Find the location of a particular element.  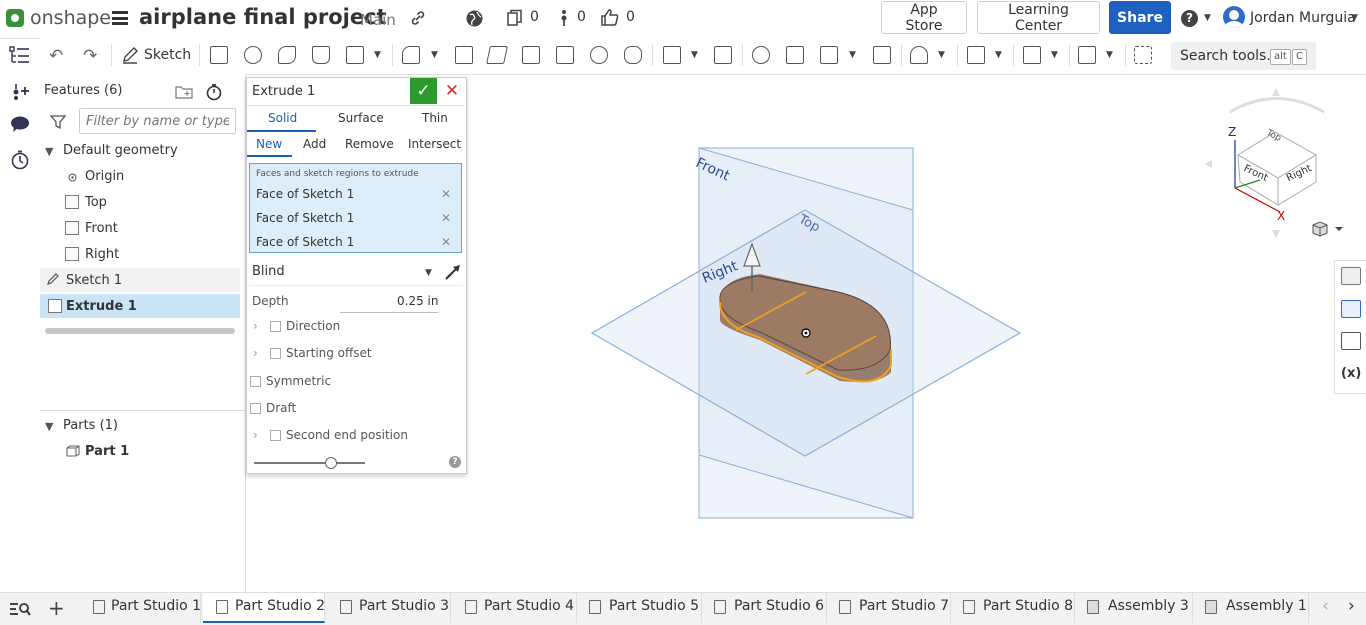

filter-icon is located at coordinates (58, 124).